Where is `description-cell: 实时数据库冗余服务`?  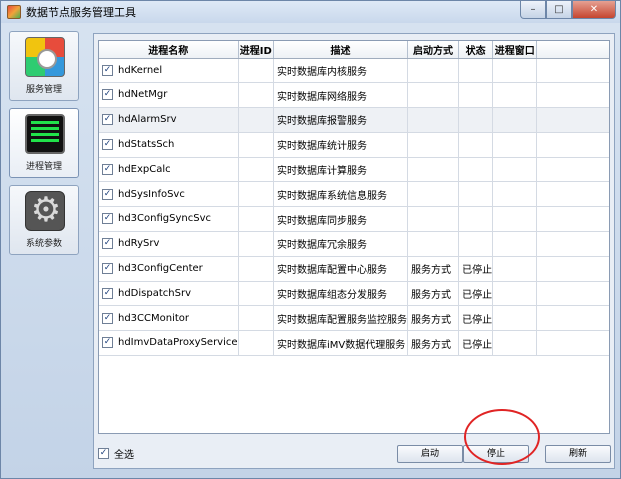
description-cell: 实时数据库冗余服务 is located at coordinates (340, 244).